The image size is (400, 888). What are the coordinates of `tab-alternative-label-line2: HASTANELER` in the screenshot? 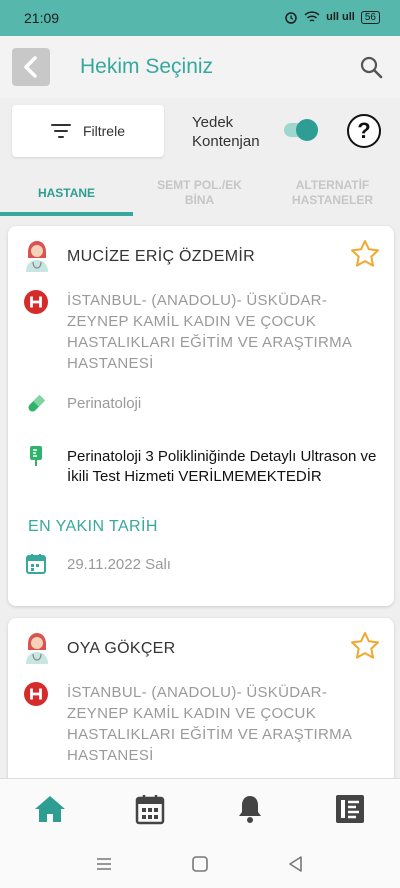 It's located at (332, 200).